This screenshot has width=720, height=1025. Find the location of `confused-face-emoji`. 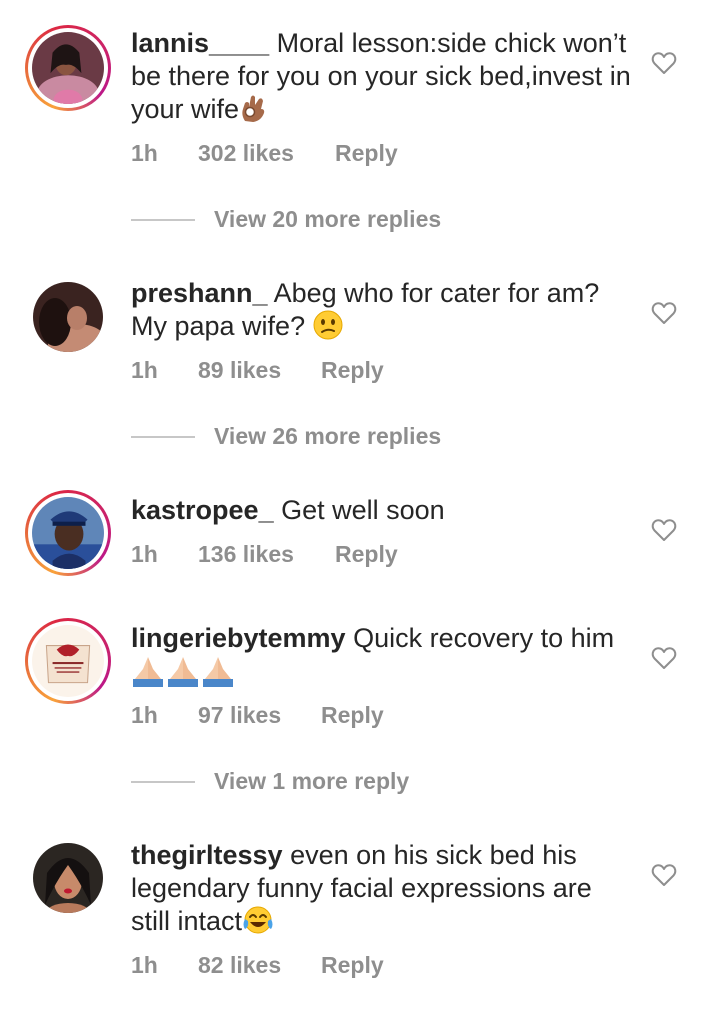

confused-face-emoji is located at coordinates (328, 329).